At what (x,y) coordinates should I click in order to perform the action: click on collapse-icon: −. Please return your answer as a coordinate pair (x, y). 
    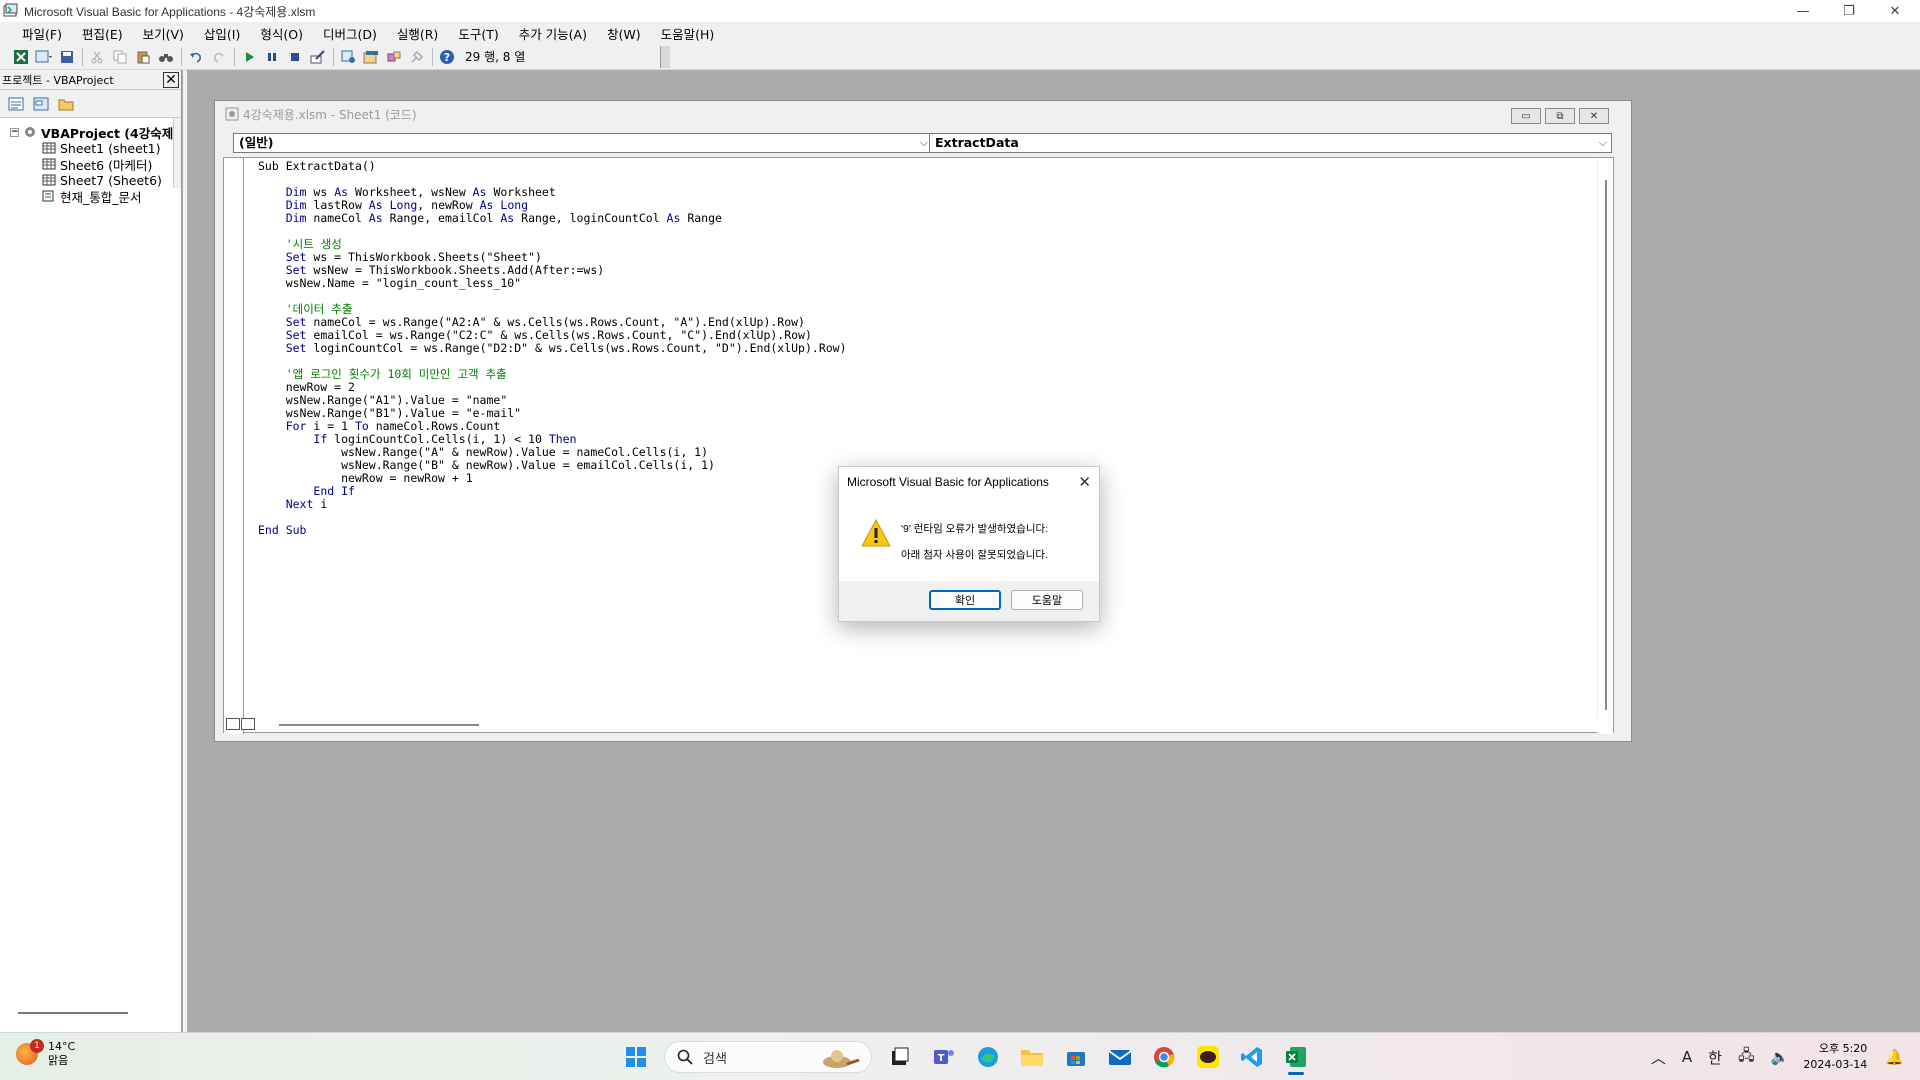
    Looking at the image, I should click on (14, 132).